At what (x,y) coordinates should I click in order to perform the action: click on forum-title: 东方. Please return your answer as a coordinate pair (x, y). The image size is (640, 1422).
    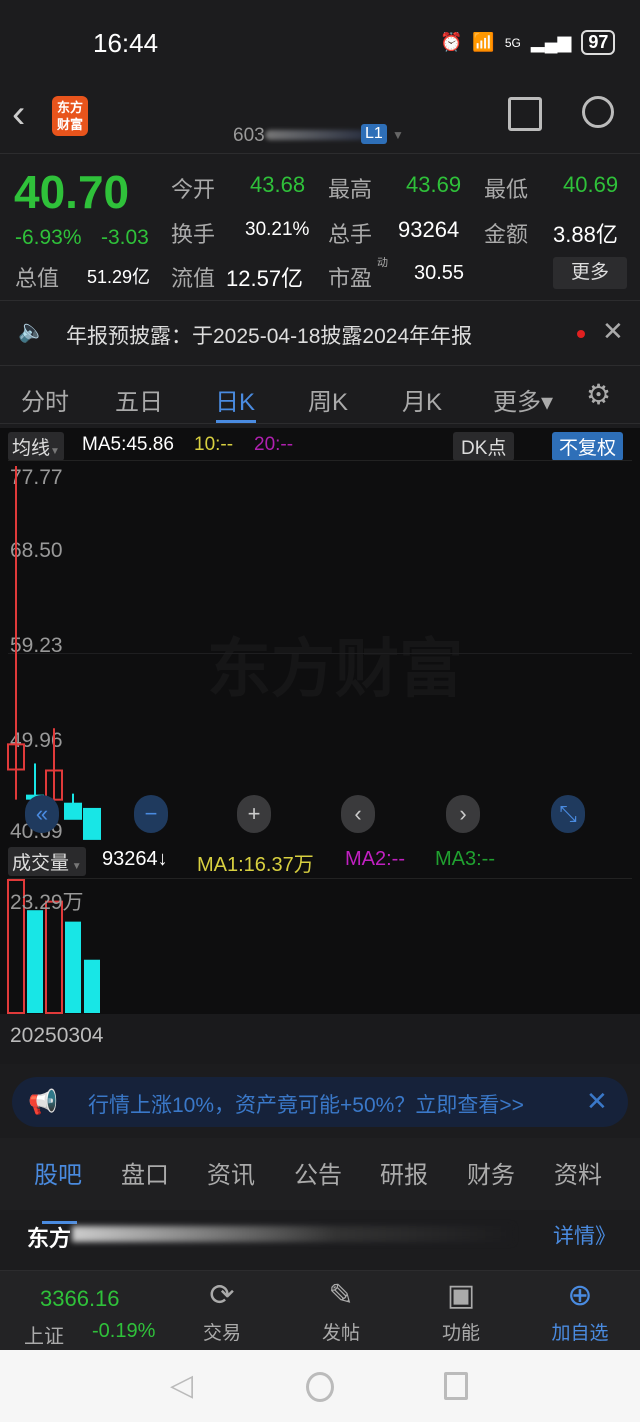
    Looking at the image, I should click on (49, 1237).